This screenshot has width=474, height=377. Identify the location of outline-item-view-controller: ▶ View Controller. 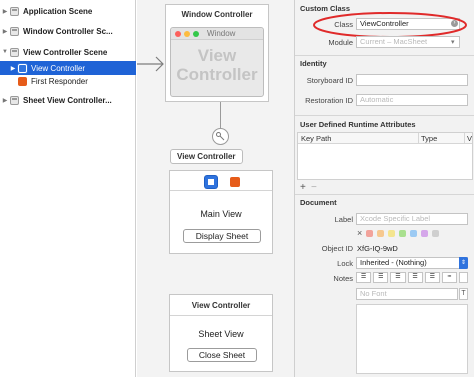
(68, 68).